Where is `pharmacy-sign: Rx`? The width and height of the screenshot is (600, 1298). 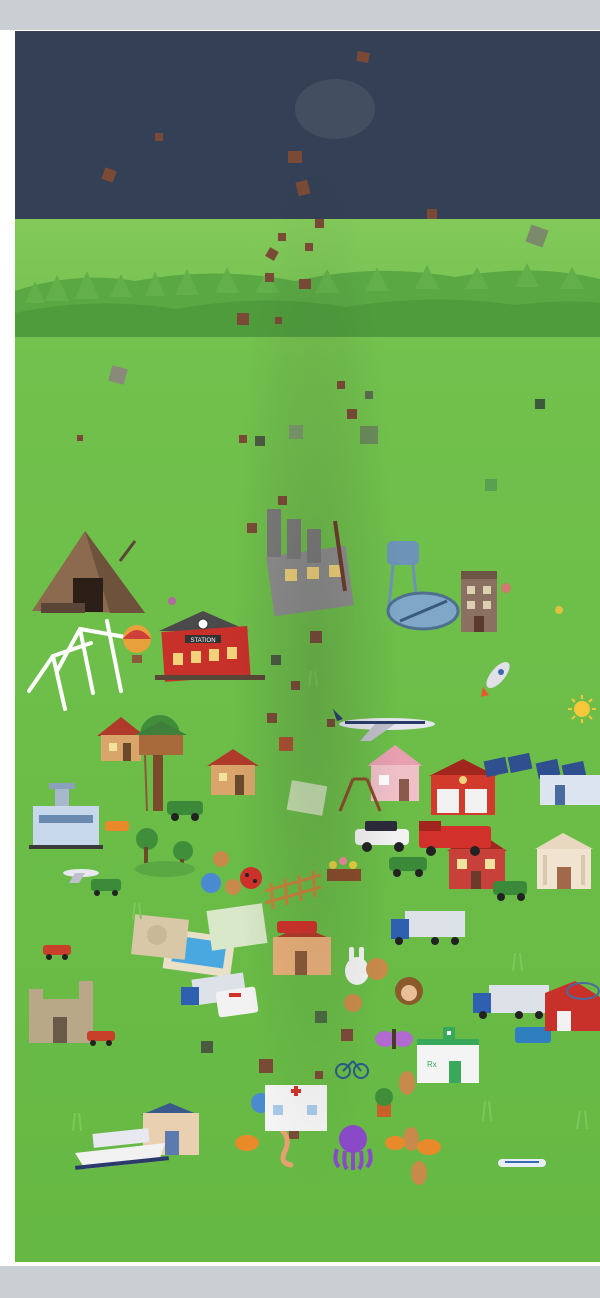
pharmacy-sign: Rx is located at coordinates (432, 1064).